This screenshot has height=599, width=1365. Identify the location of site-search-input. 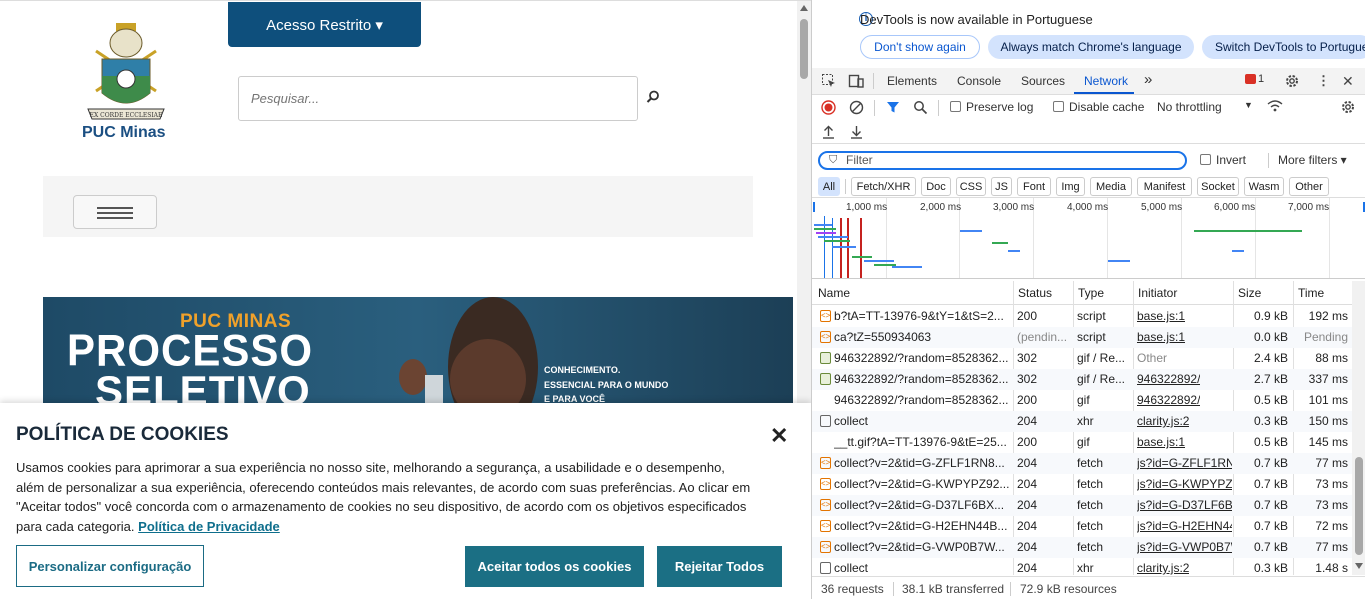
(438, 98).